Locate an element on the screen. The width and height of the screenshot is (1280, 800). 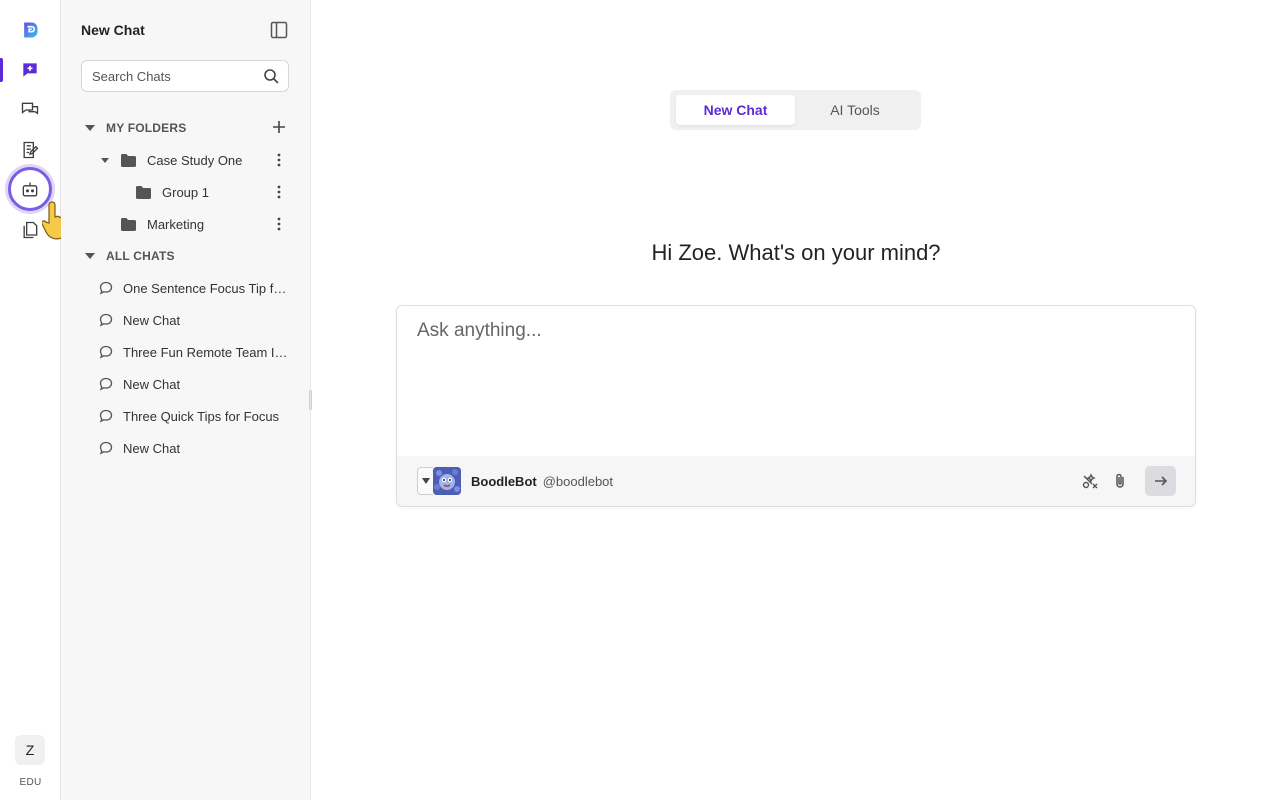
logo-icon is located at coordinates (30, 30).